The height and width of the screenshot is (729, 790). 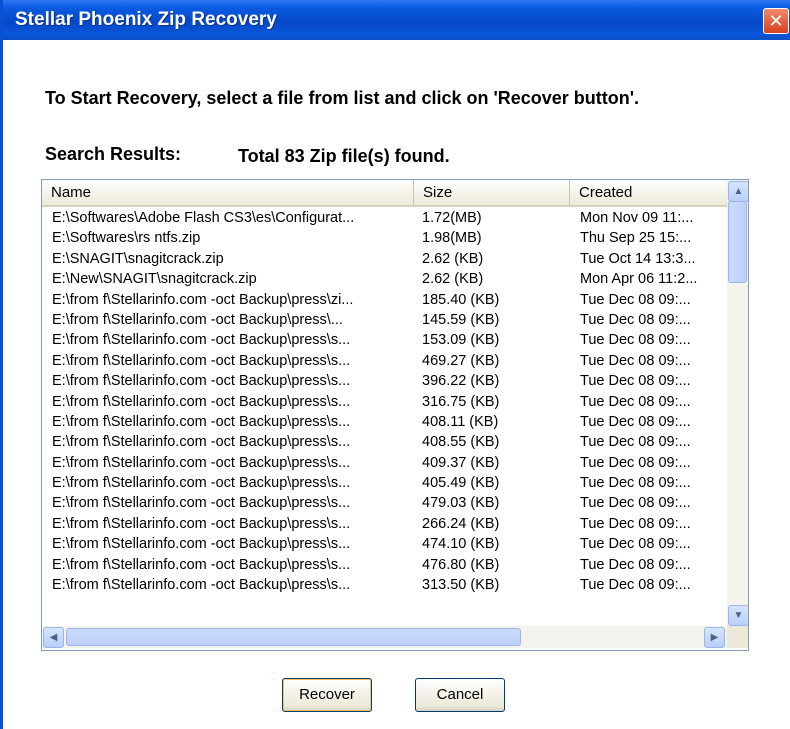 I want to click on scroll-right-button: ▶, so click(x=714, y=637).